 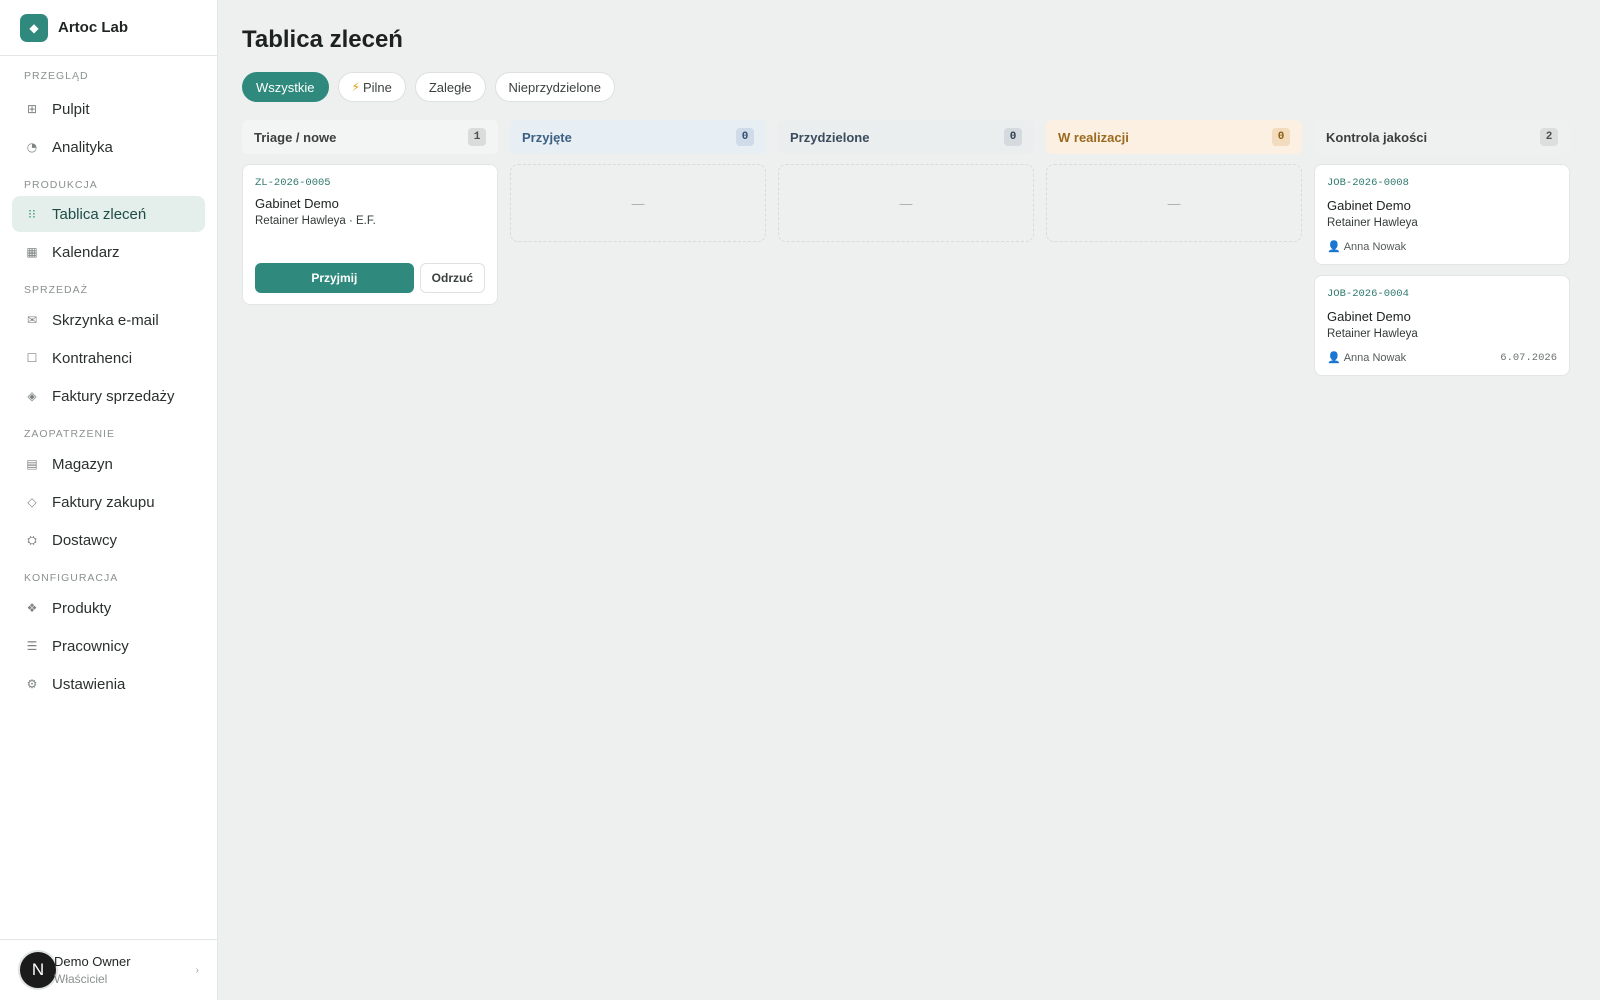 I want to click on sidebar-item-pulpit: ⊞ Pulpit, so click(x=108, y=109).